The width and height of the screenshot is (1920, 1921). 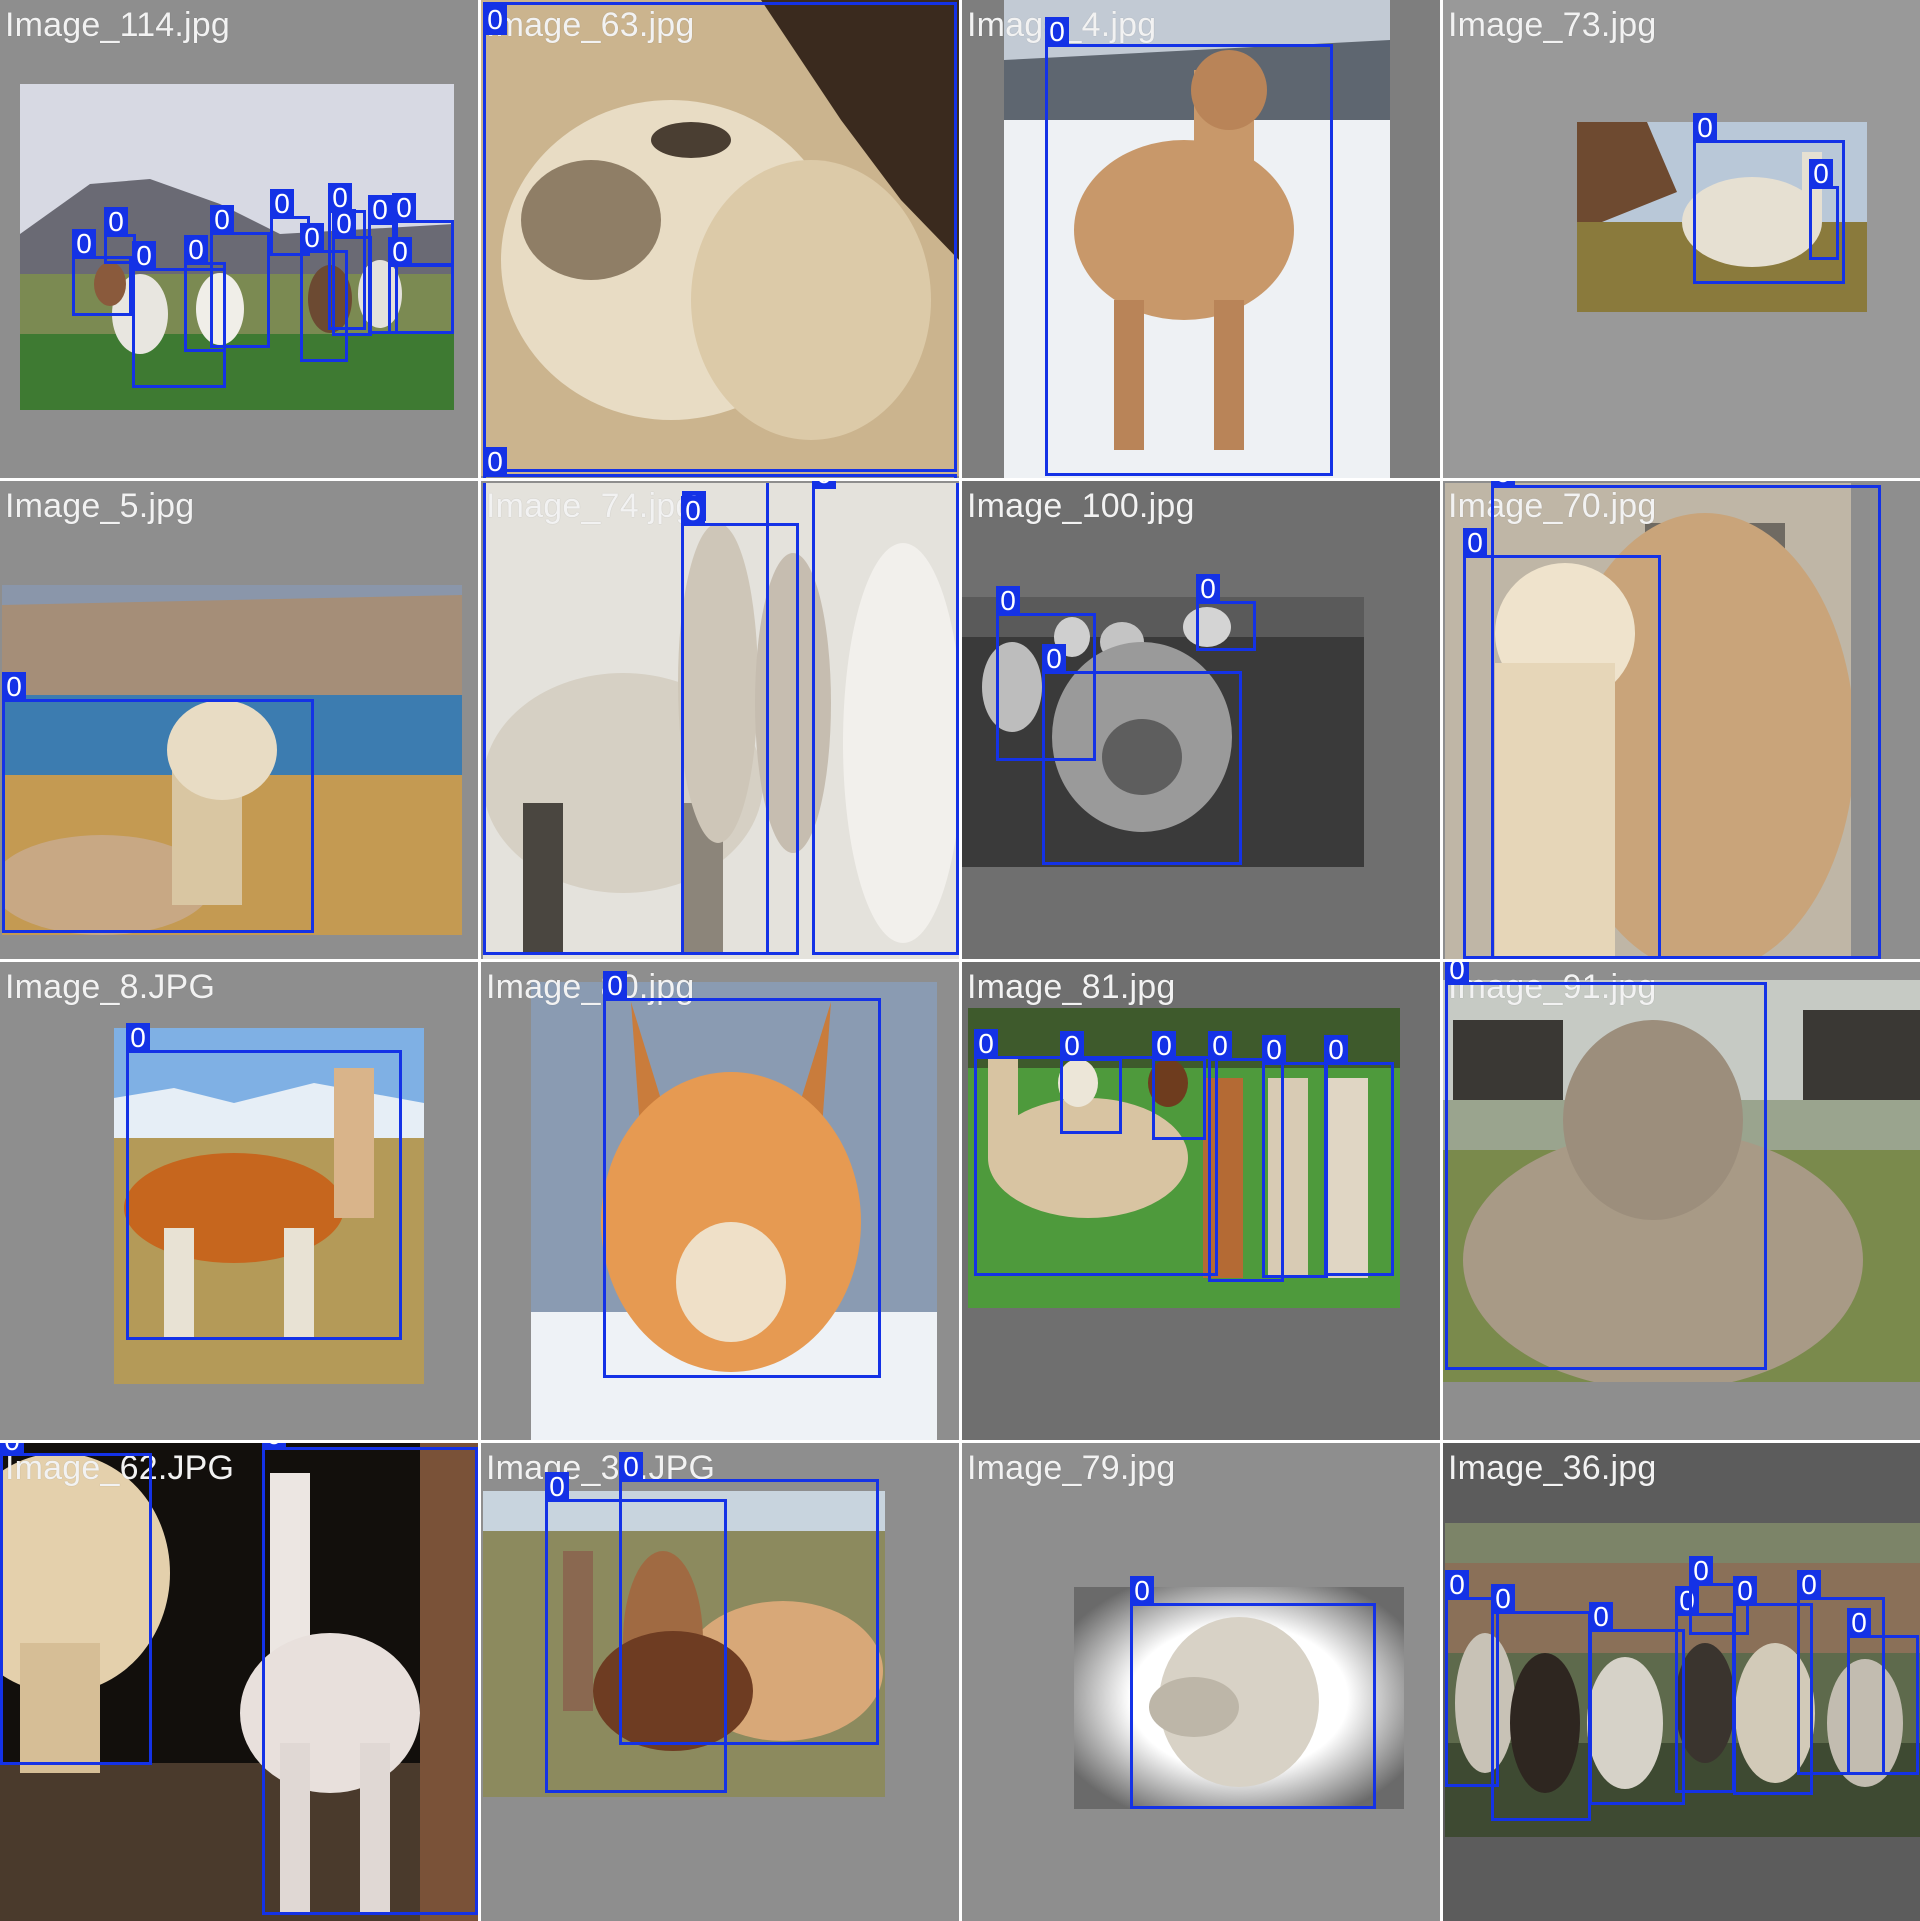 I want to click on filename-label: Image_5.jpg, so click(x=100, y=506).